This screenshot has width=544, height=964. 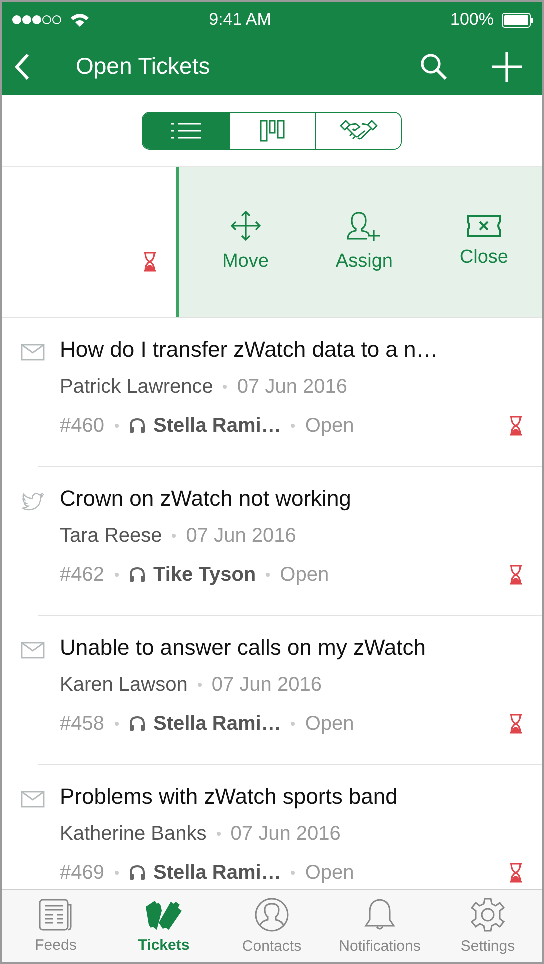 What do you see at coordinates (37, 20) in the screenshot?
I see `signal-icon` at bounding box center [37, 20].